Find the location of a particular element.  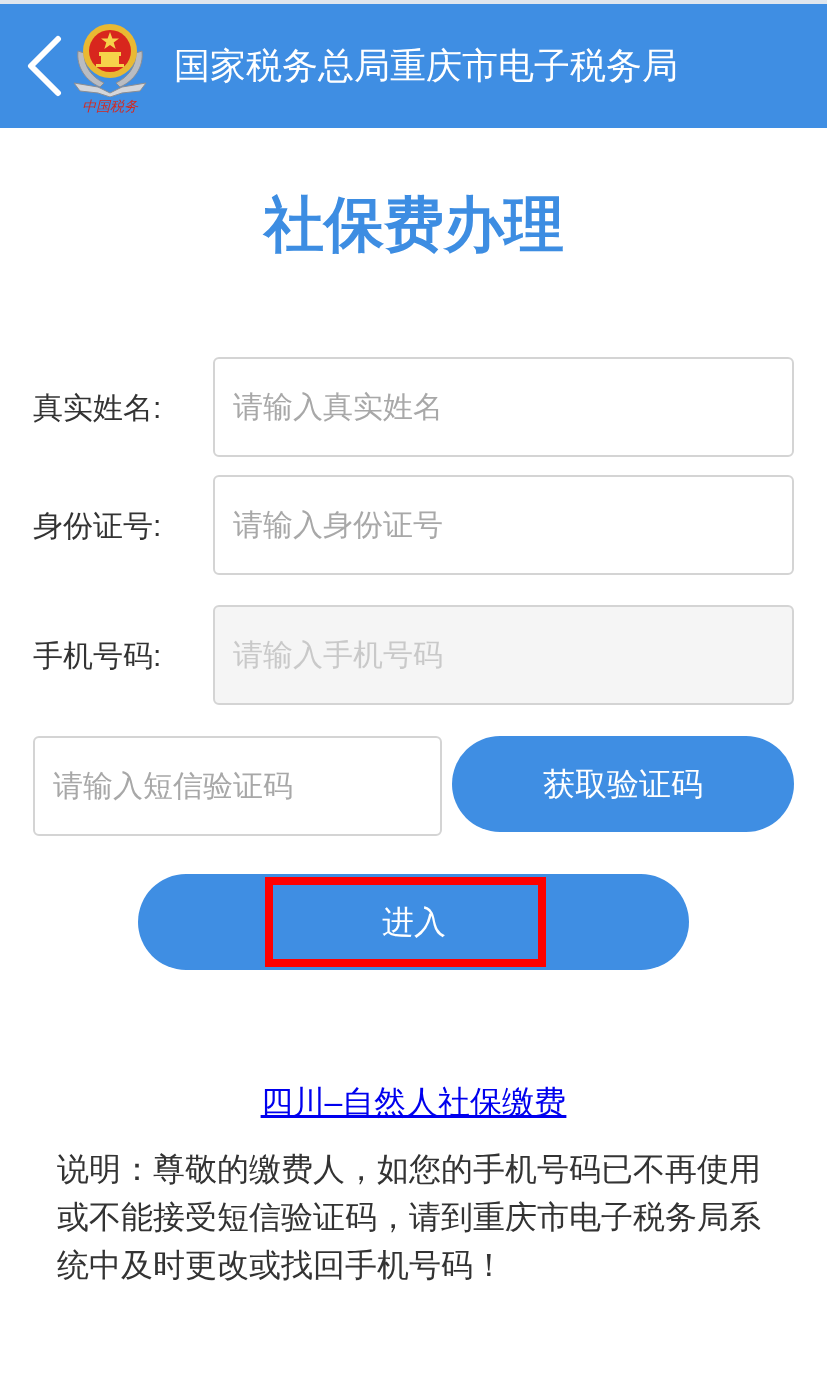

region-link: 四川–自然人社保缴费 is located at coordinates (413, 1102).